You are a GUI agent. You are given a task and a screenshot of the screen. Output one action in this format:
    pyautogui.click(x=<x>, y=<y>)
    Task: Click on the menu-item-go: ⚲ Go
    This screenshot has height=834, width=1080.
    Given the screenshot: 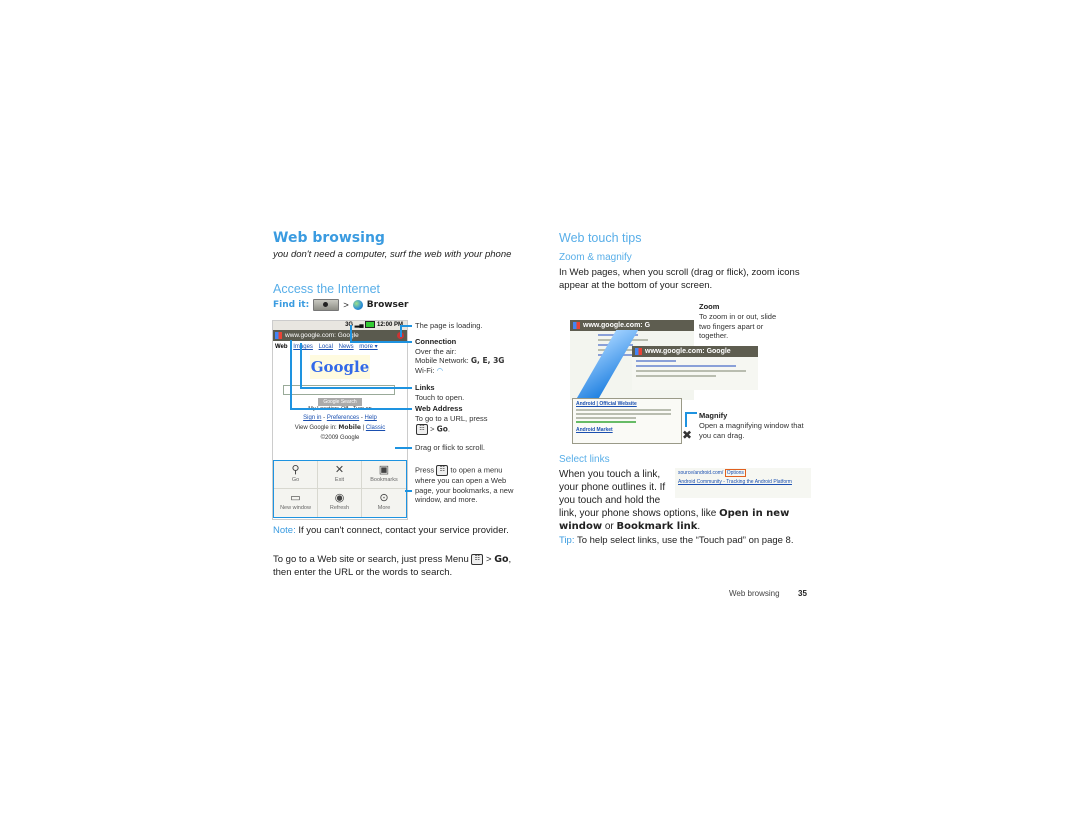 What is the action you would take?
    pyautogui.click(x=296, y=475)
    